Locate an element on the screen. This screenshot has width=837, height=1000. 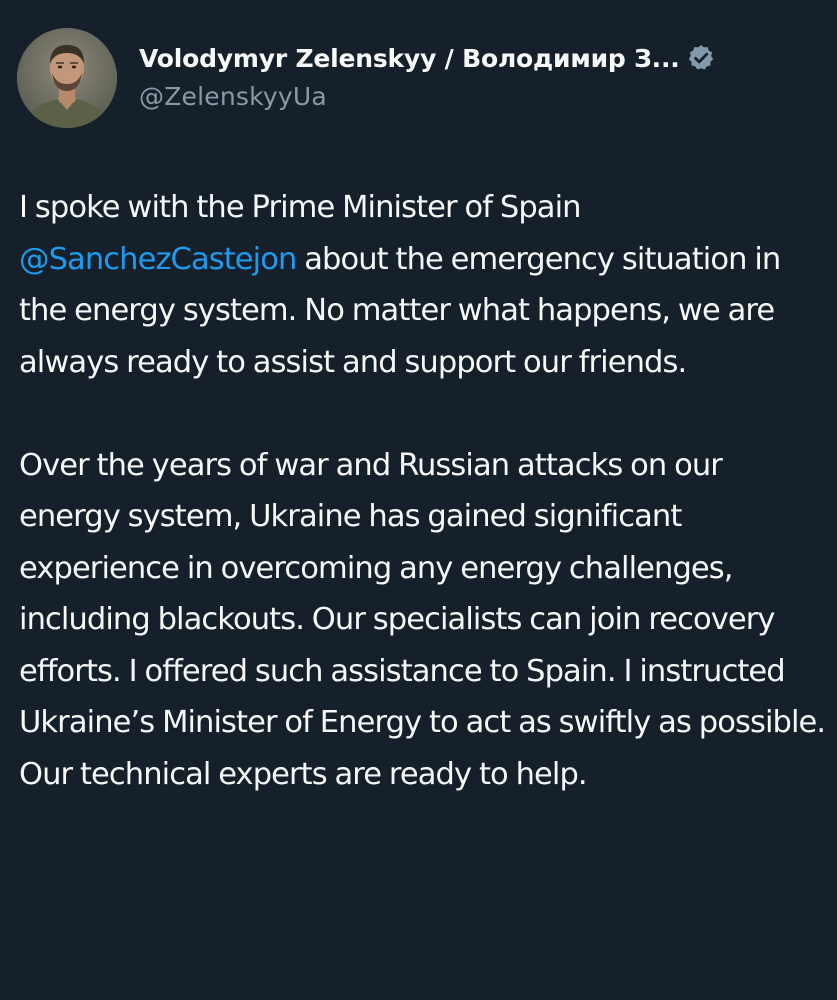
verified-badge-icon is located at coordinates (701, 58).